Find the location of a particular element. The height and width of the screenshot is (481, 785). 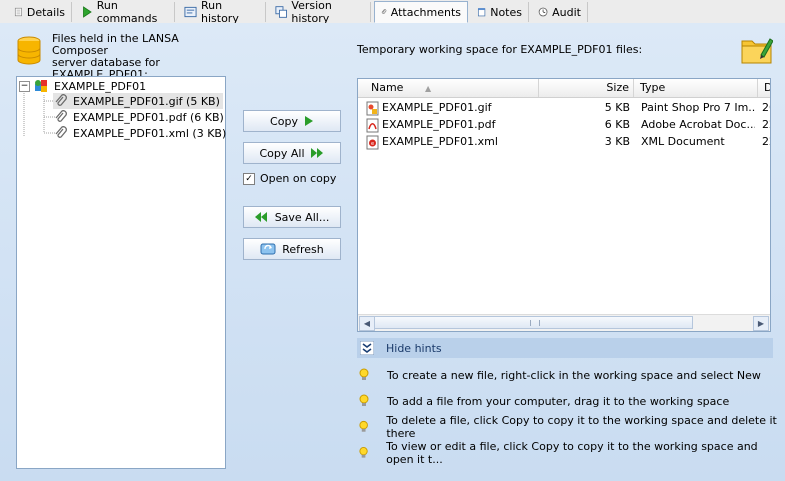

hints-toggle-bar: Hide hints is located at coordinates (565, 348).